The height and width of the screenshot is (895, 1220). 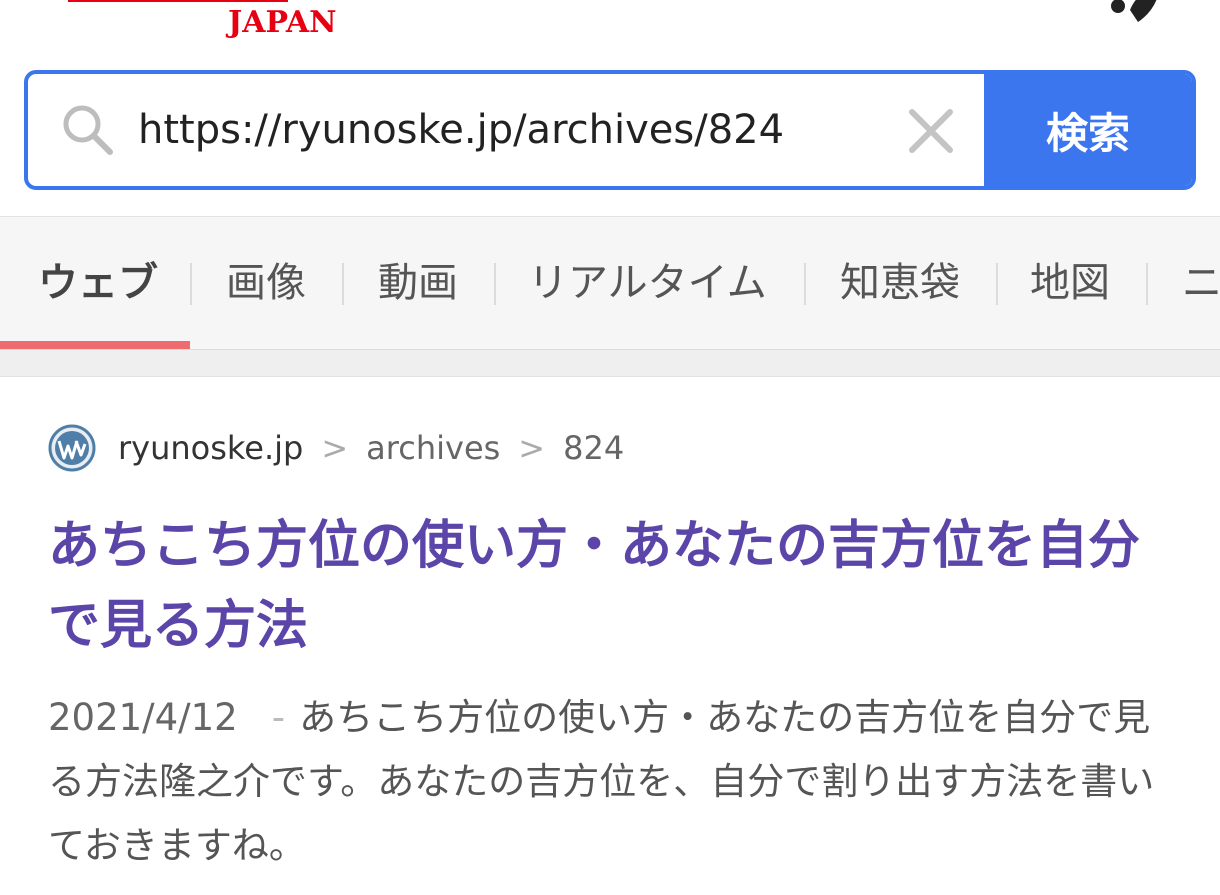 I want to click on search-button: 検索, so click(x=1088, y=130).